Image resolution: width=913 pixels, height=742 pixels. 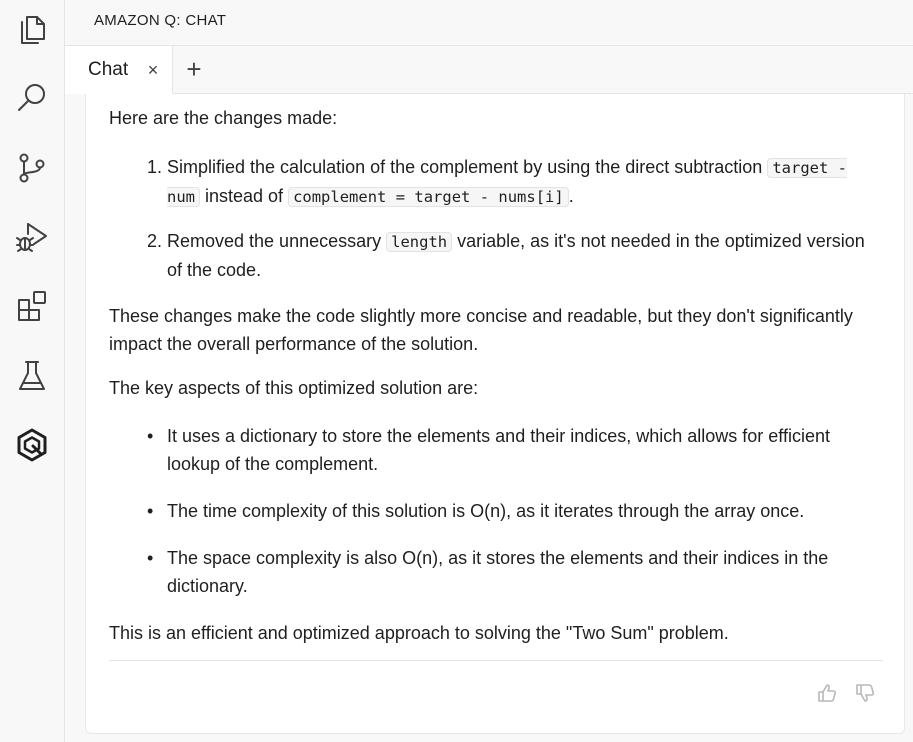 What do you see at coordinates (32, 98) in the screenshot?
I see `search-icon` at bounding box center [32, 98].